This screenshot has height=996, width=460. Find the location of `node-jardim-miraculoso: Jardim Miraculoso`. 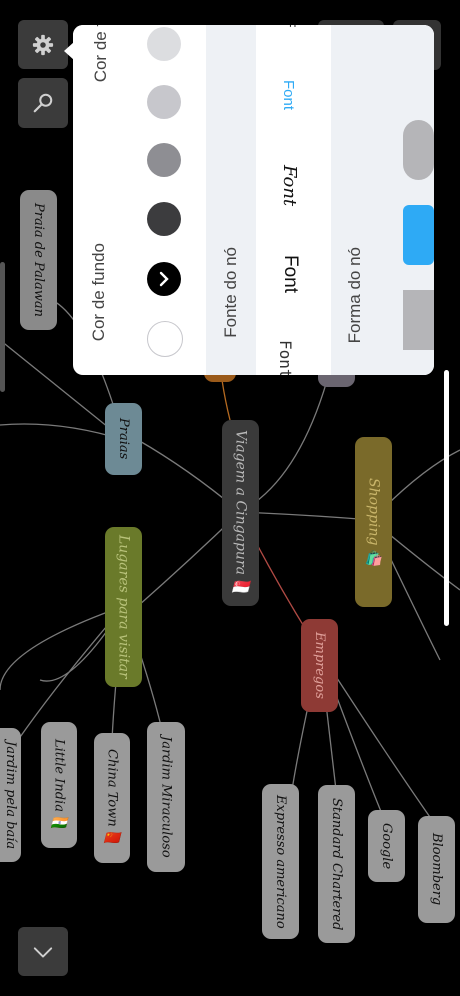

node-jardim-miraculoso: Jardim Miraculoso is located at coordinates (166, 797).